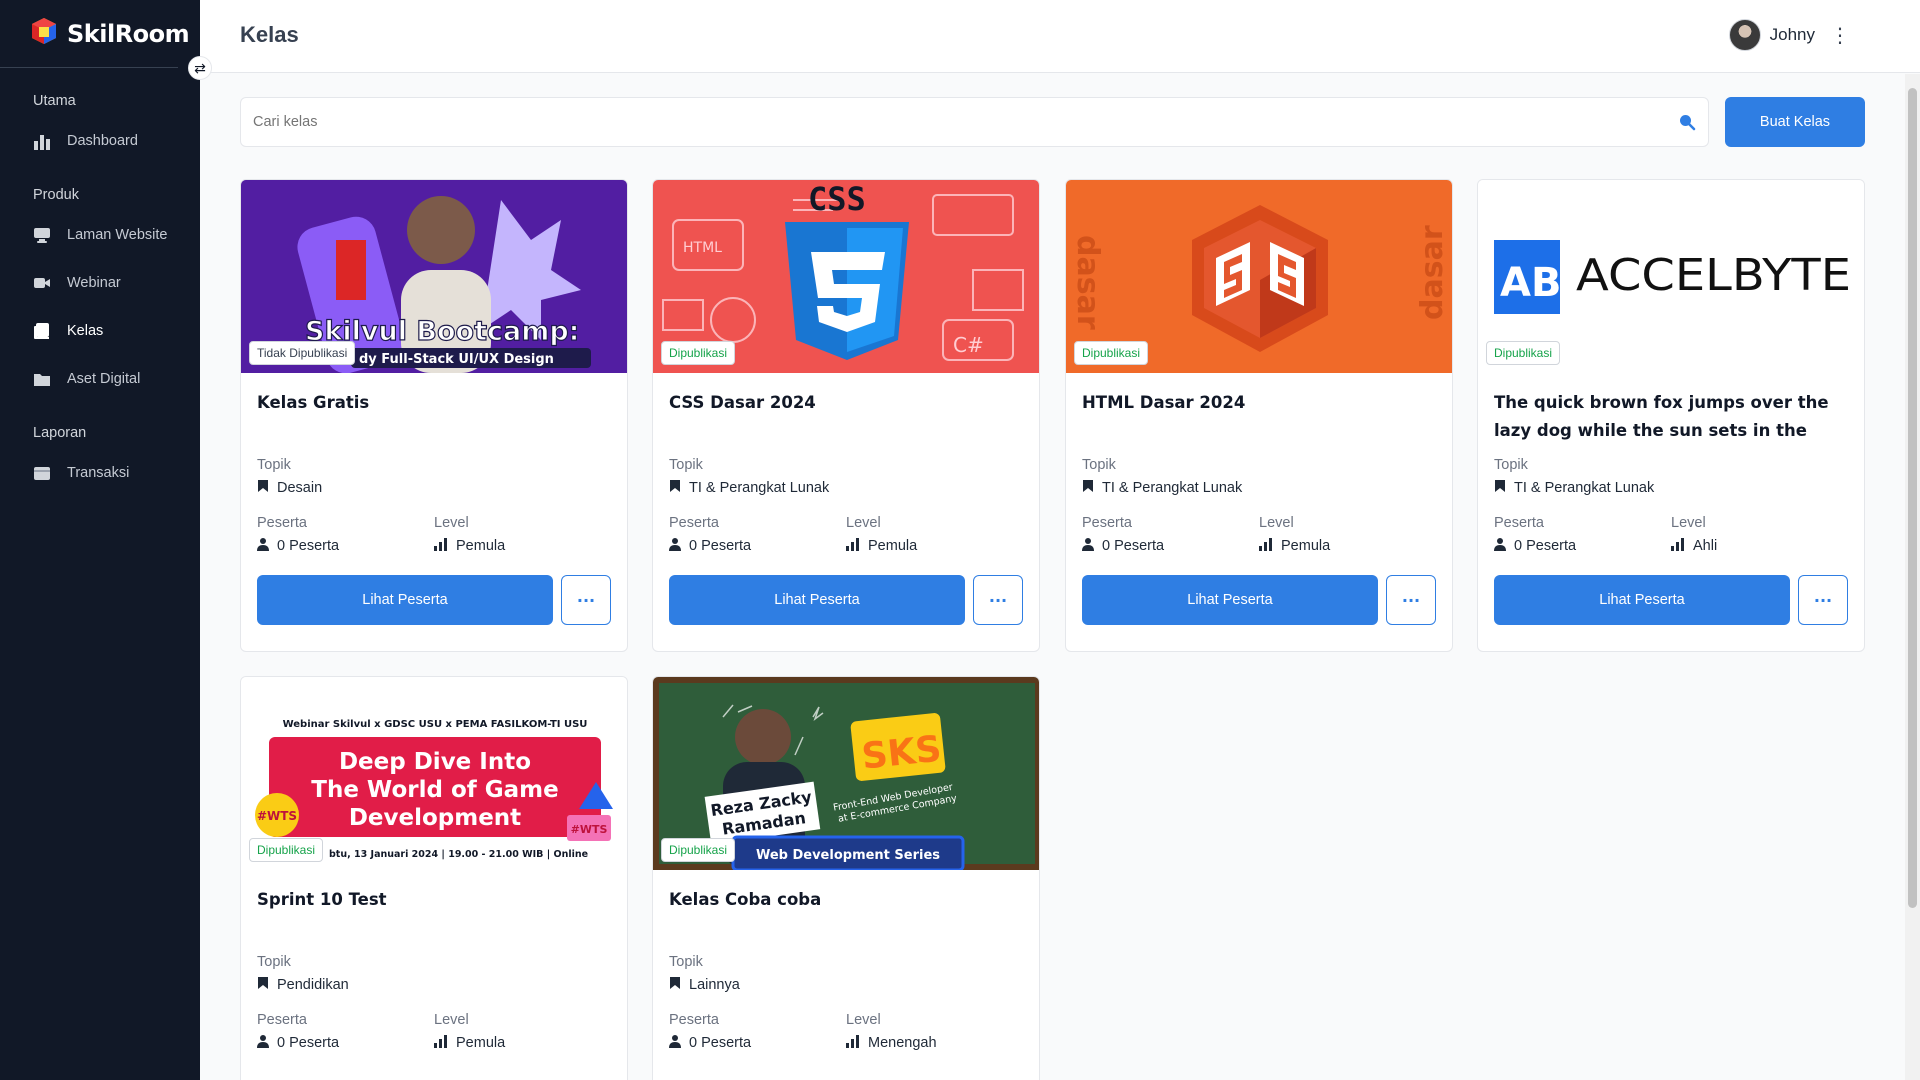 This screenshot has height=1080, width=1920. I want to click on level-value: Menengah, so click(934, 1043).